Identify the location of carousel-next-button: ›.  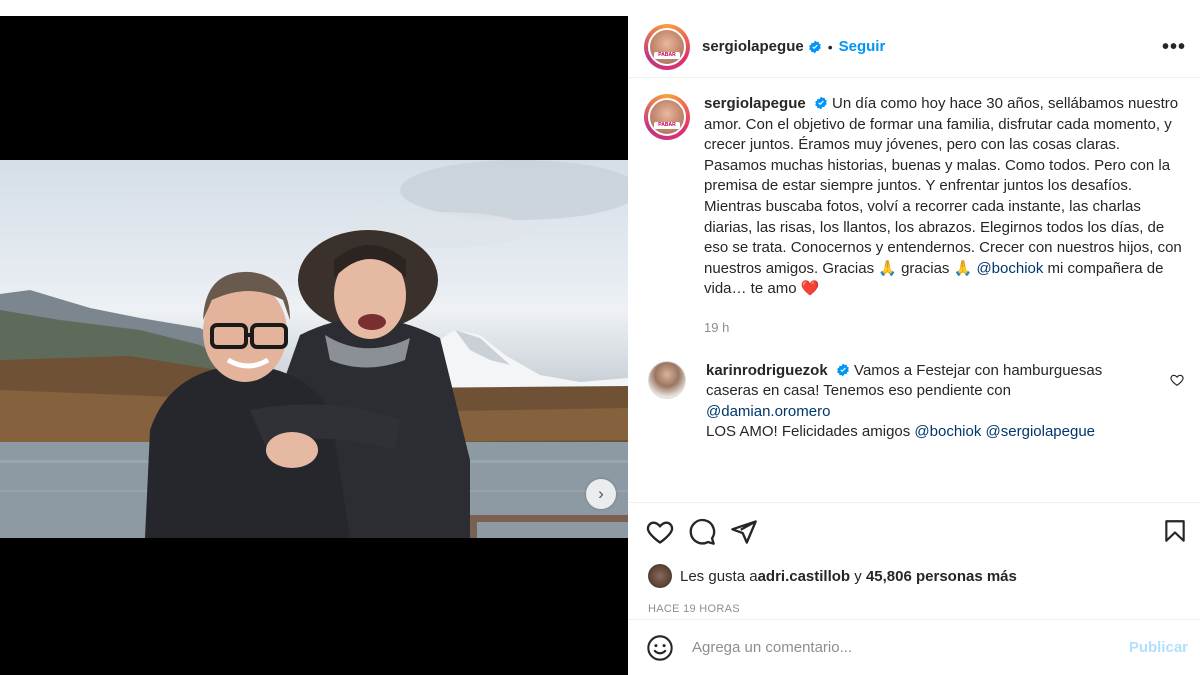
(601, 494).